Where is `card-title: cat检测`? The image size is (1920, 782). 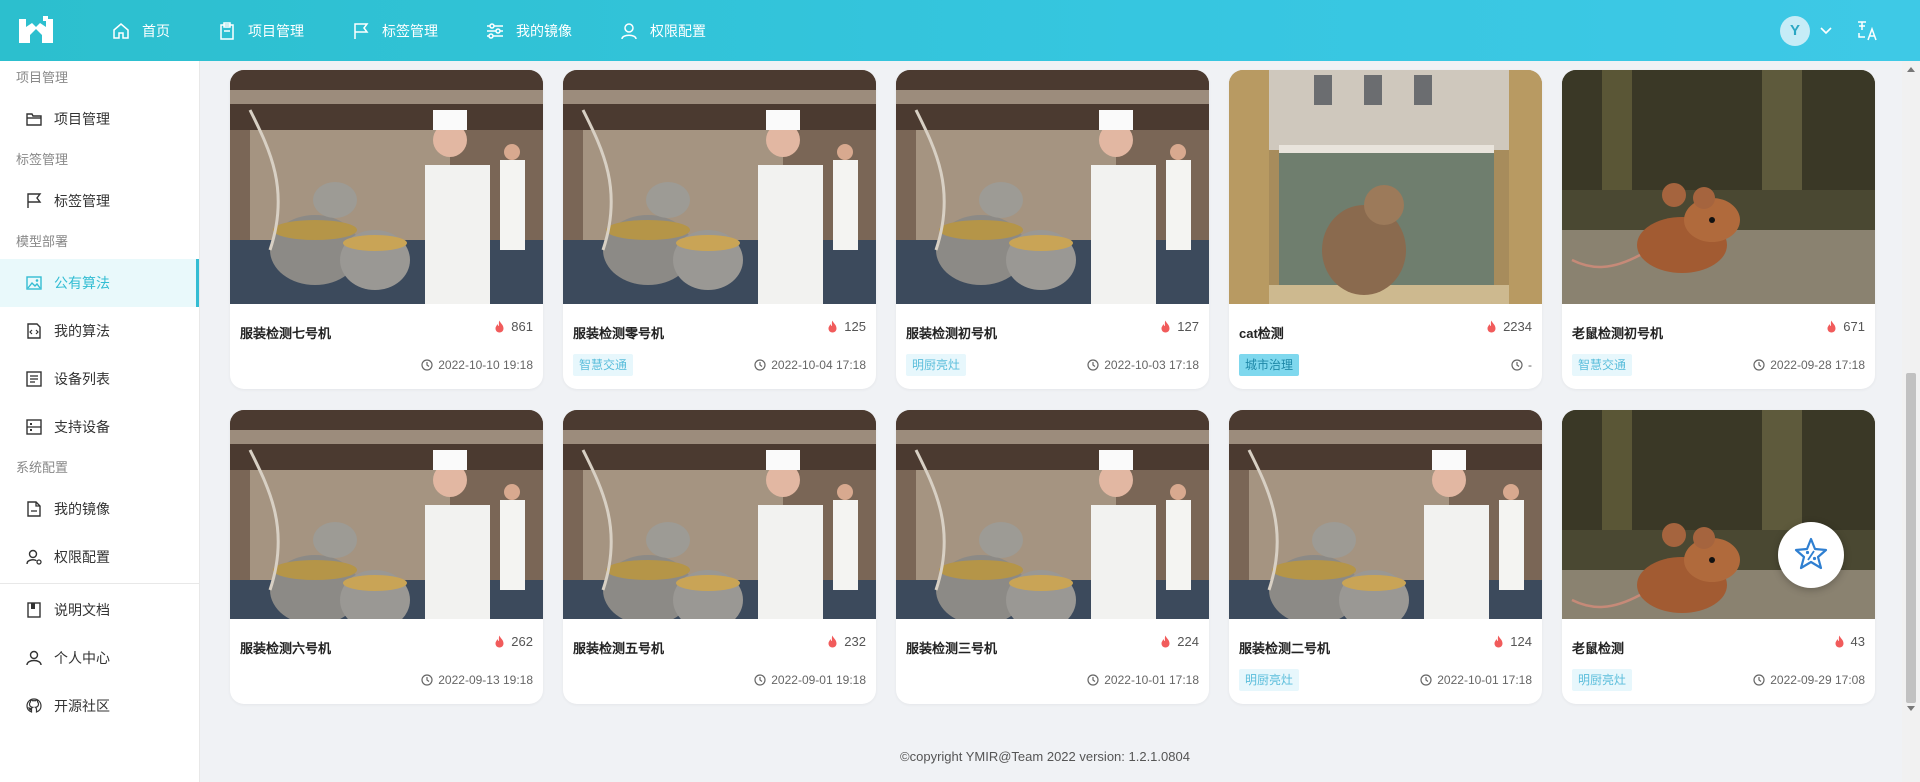 card-title: cat检测 is located at coordinates (1261, 332).